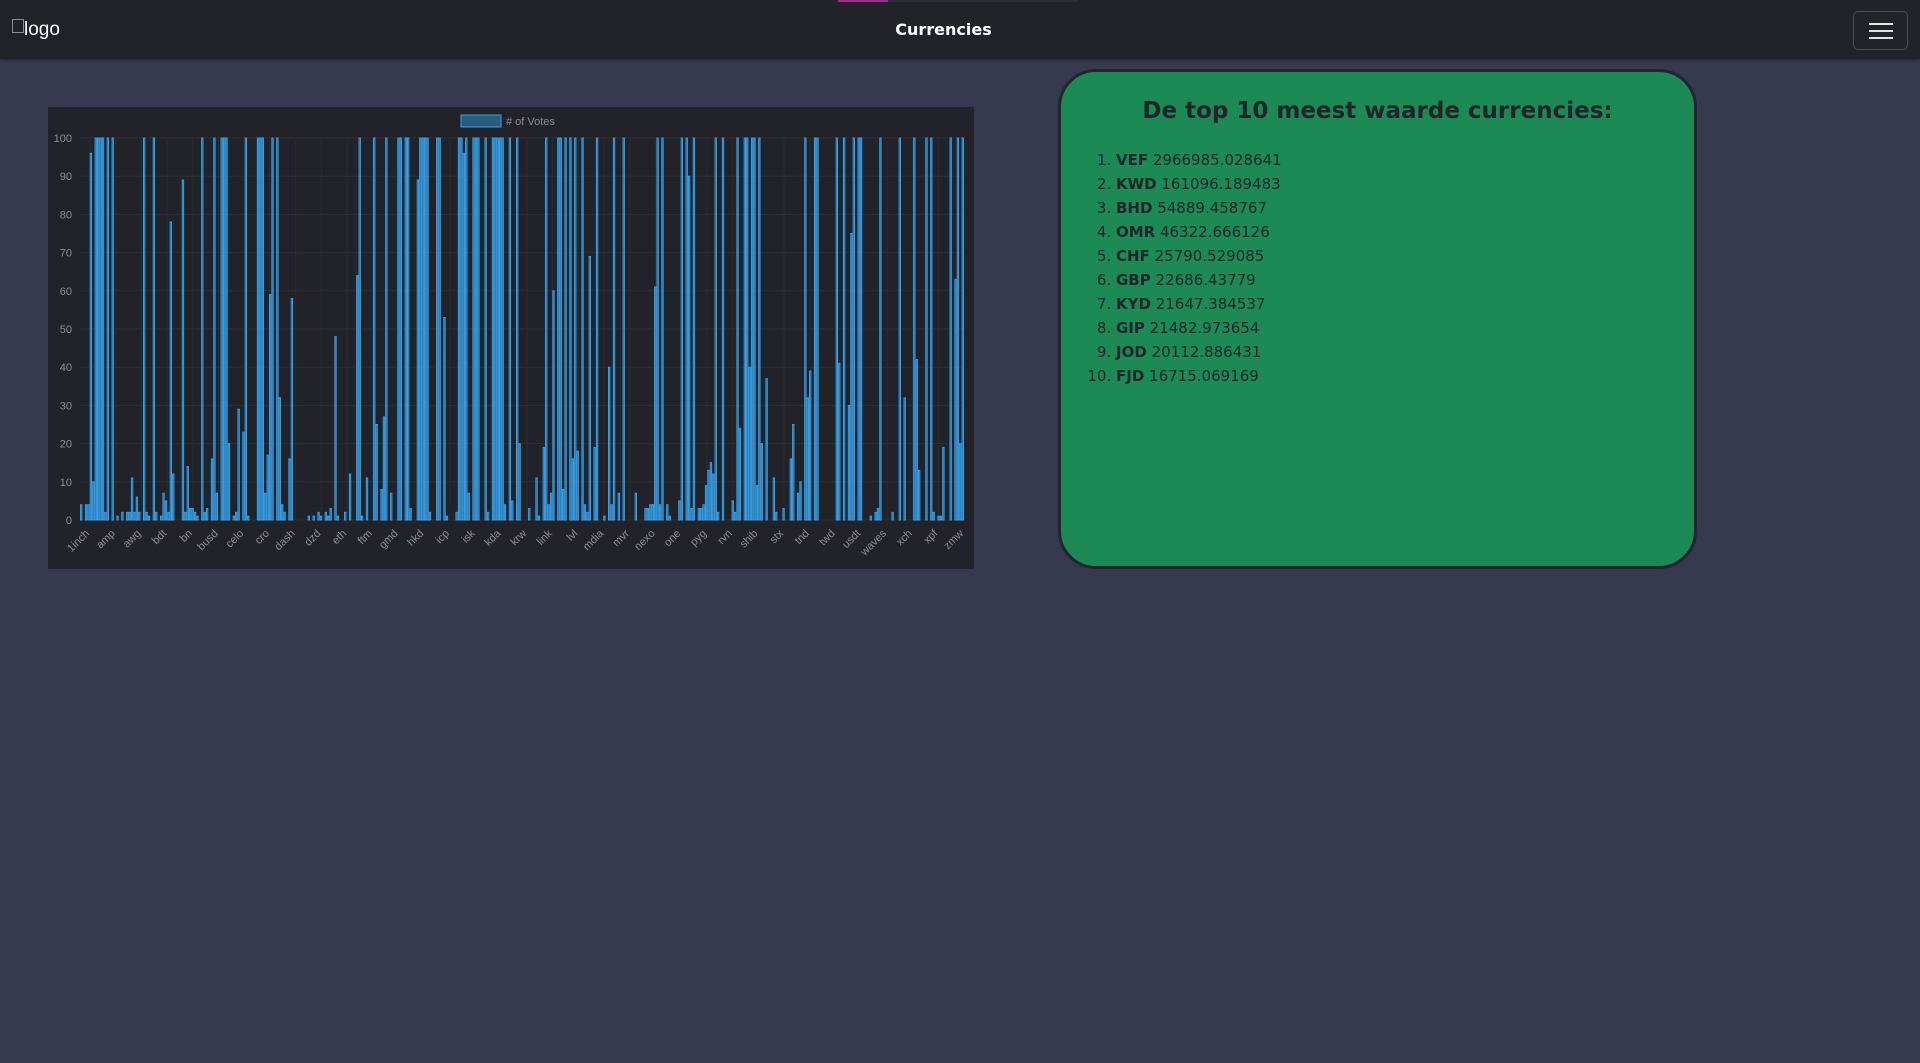  What do you see at coordinates (1405, 376) in the screenshot?
I see `top10-item: FJD 16715.069169` at bounding box center [1405, 376].